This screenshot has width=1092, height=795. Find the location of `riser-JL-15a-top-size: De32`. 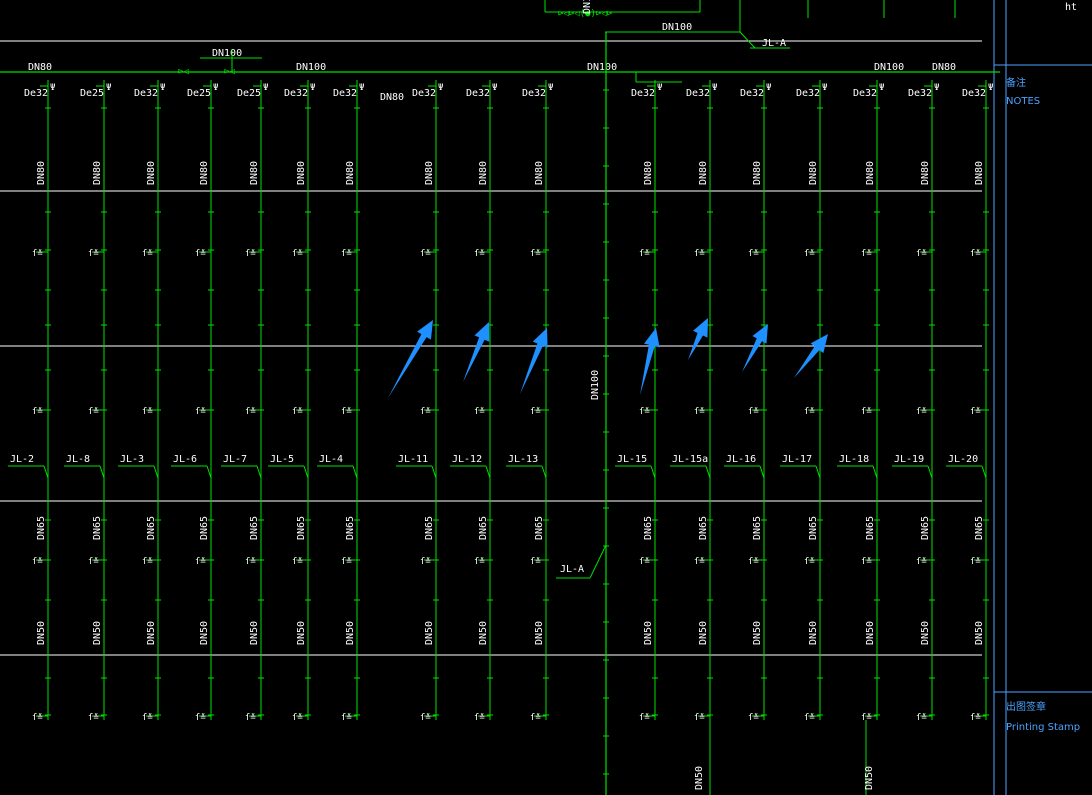

riser-JL-15a-top-size: De32 is located at coordinates (698, 93).